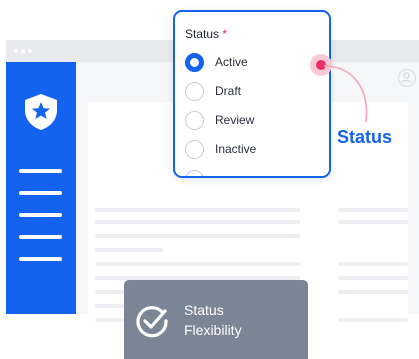  I want to click on badge-line-1: Status, so click(204, 310).